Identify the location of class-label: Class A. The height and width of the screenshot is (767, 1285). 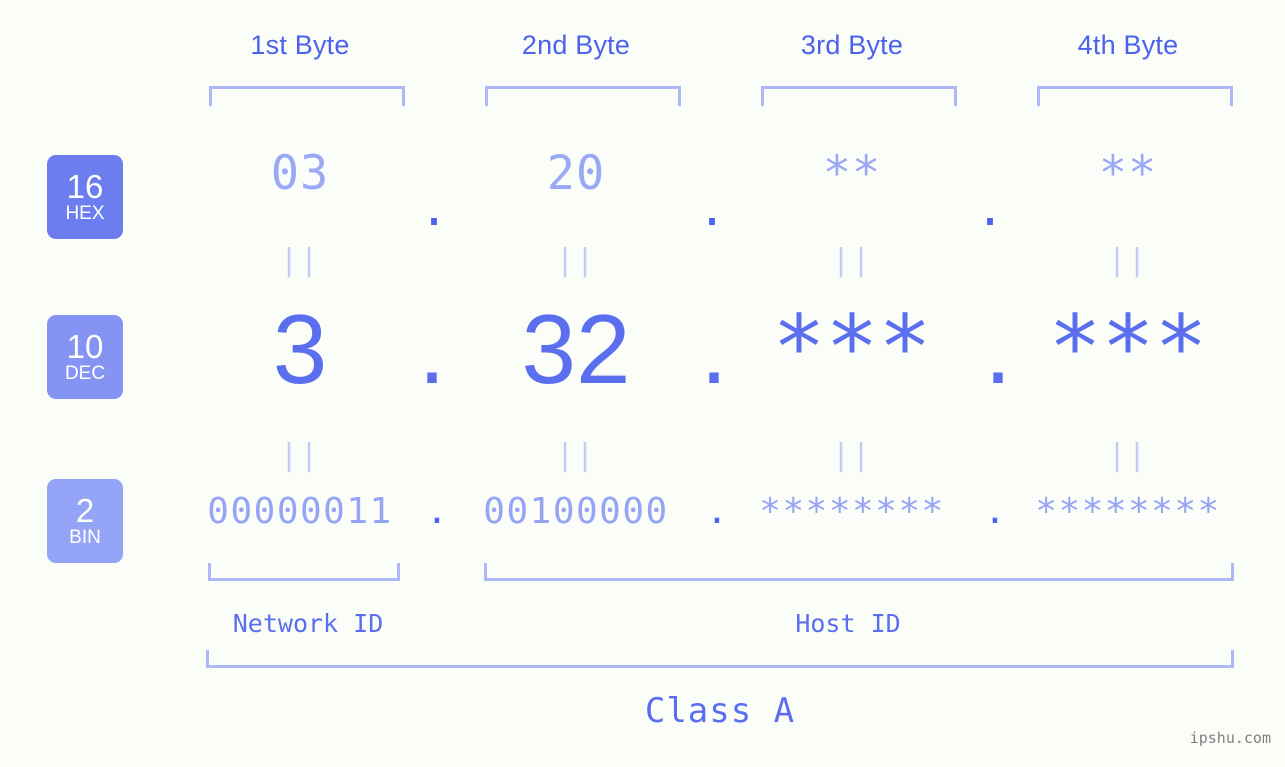
(720, 711).